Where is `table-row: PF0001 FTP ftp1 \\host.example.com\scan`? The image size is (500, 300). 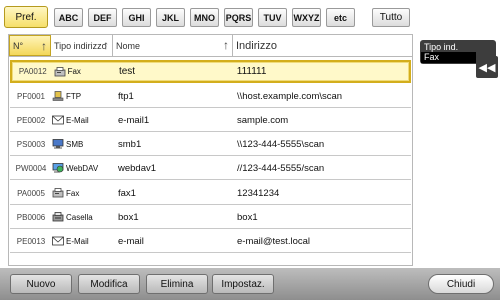 table-row: PF0001 FTP ftp1 \\host.example.com\scan is located at coordinates (210, 96).